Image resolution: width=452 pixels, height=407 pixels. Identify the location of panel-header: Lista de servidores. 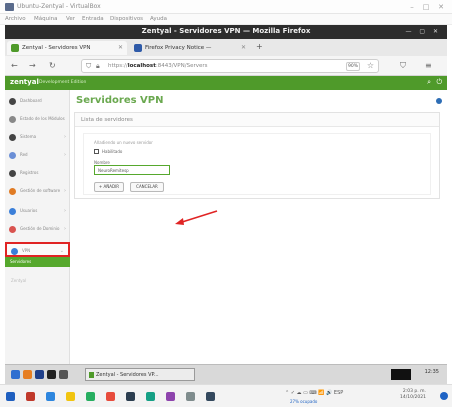
(257, 120).